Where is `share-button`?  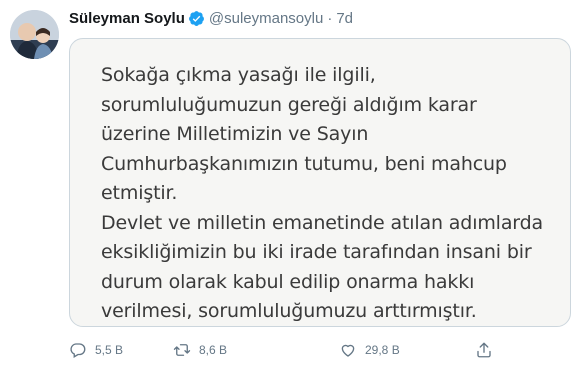 share-button is located at coordinates (488, 350).